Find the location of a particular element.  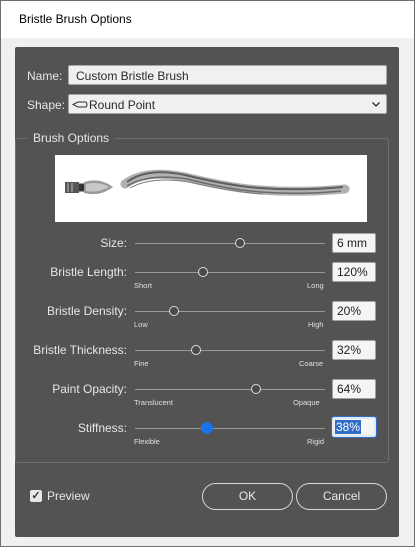

bristle-thickness-value-field: 32% is located at coordinates (354, 350).